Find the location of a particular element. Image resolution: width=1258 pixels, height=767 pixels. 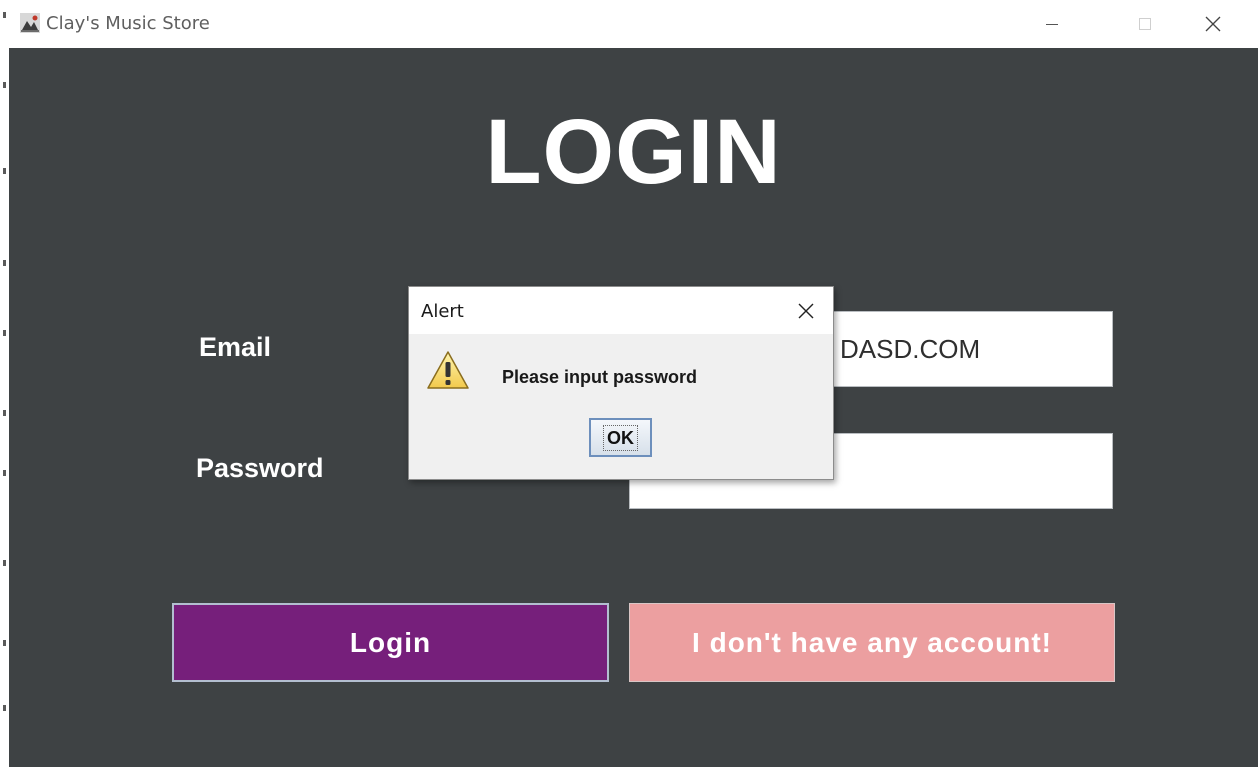

dialog-title: Alert is located at coordinates (442, 311).